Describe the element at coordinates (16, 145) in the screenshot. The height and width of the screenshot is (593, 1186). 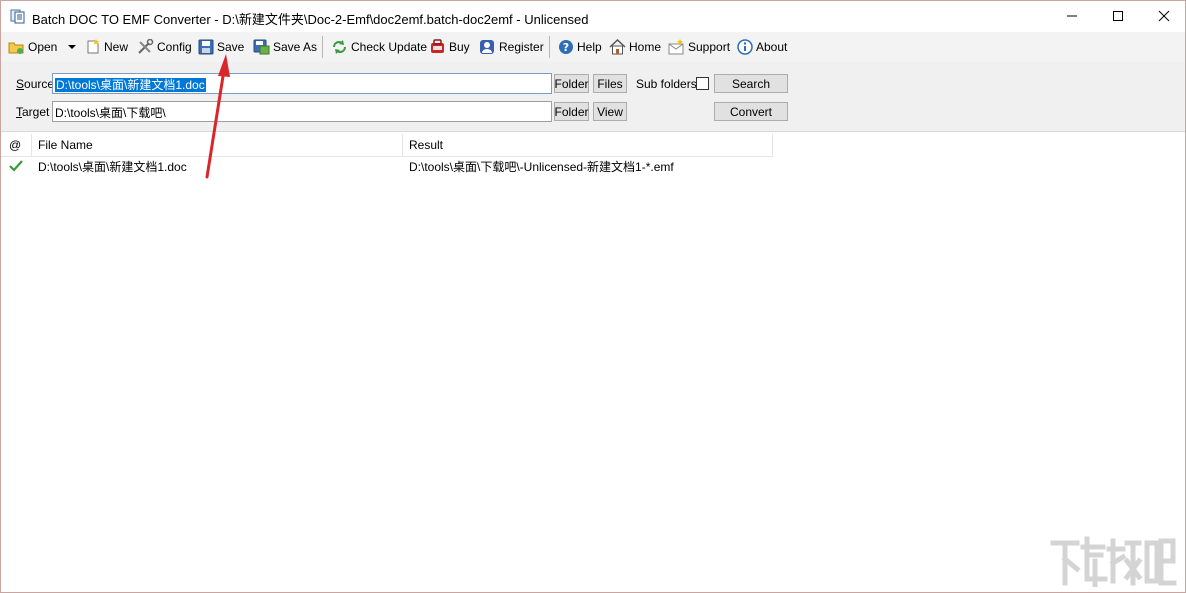
I see `column-header-status: @` at that location.